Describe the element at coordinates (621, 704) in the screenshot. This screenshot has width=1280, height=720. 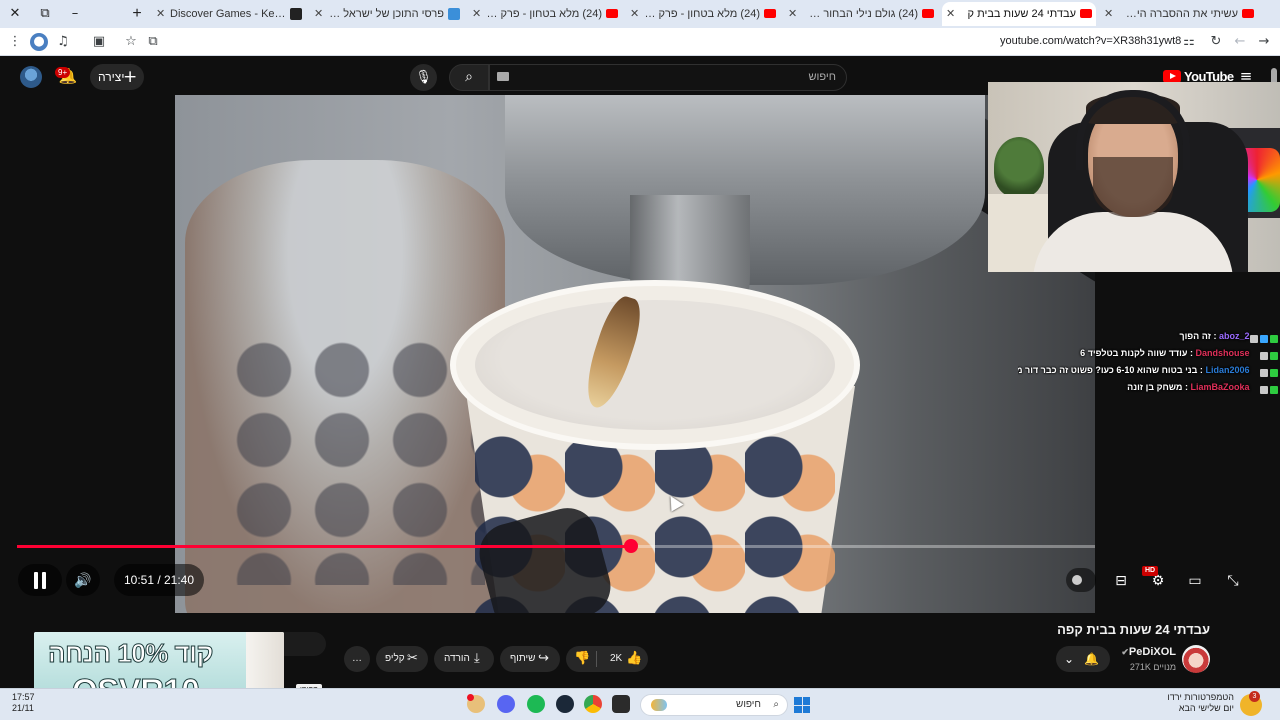
I see `terminal-icon` at that location.